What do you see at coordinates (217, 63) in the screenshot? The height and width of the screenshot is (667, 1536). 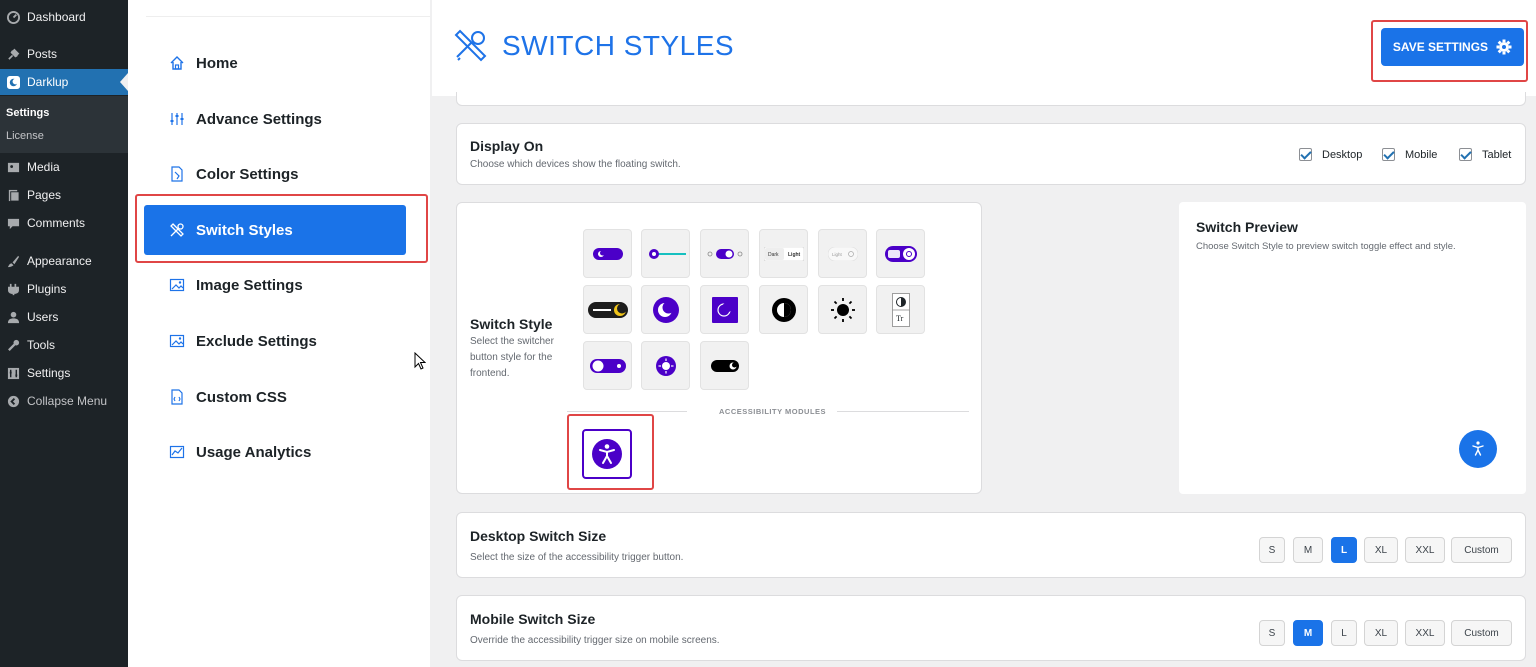 I see `plugin-nav-label: Home` at bounding box center [217, 63].